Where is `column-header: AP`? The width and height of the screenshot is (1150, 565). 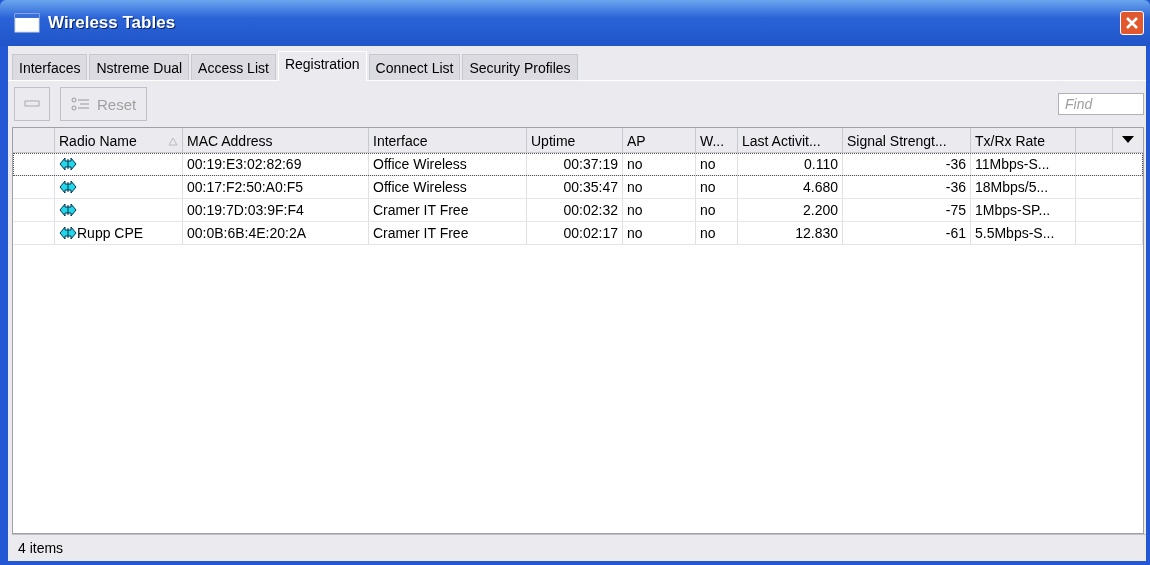
column-header: AP is located at coordinates (659, 140).